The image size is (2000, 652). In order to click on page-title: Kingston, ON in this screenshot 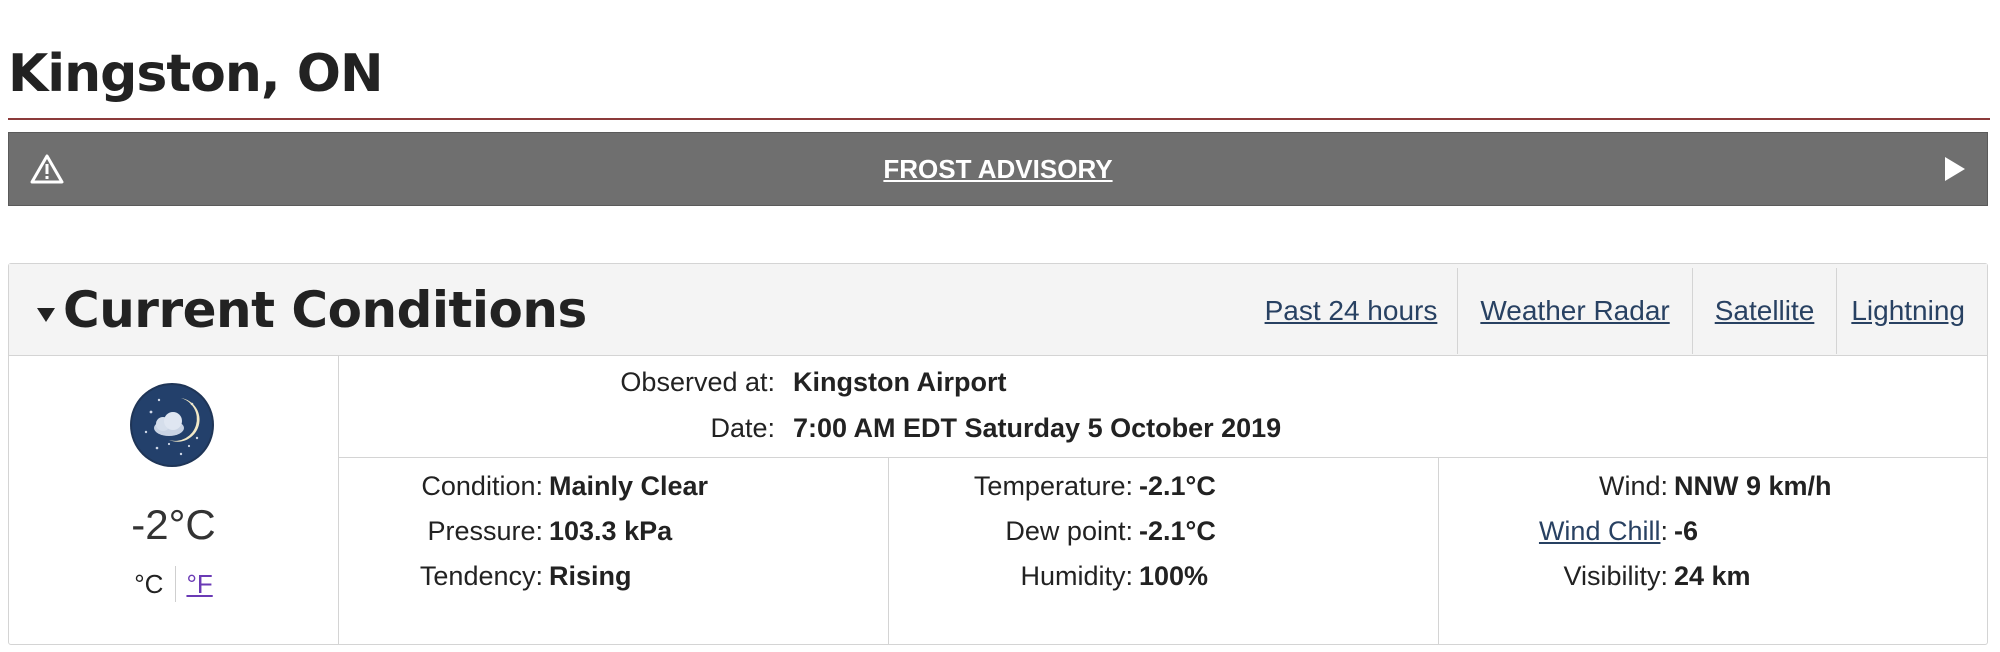, I will do `click(195, 74)`.